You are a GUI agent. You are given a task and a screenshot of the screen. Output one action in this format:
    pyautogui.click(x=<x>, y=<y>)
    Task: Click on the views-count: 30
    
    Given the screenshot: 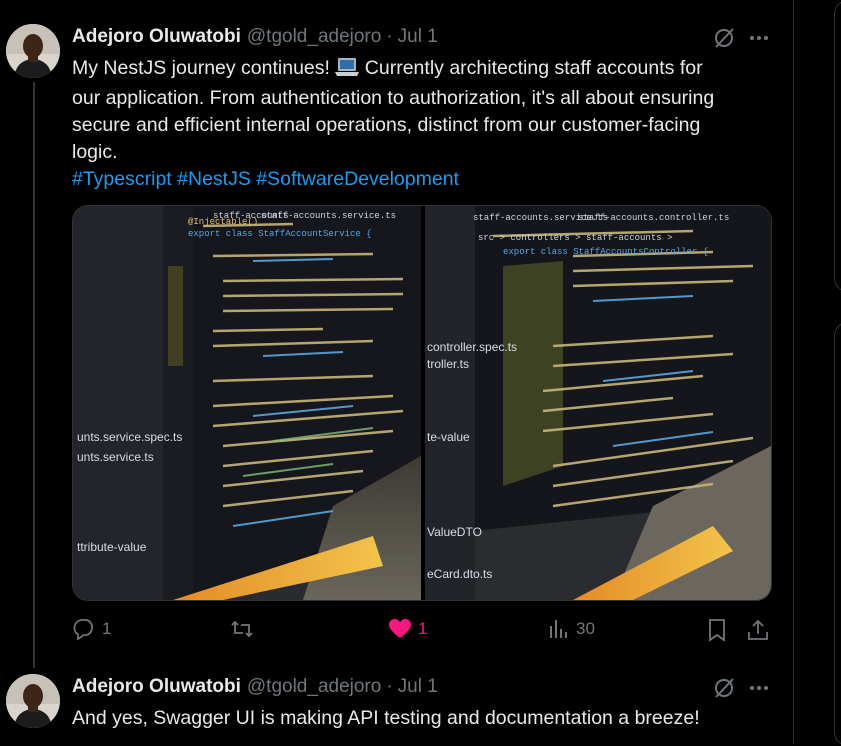 What is the action you would take?
    pyautogui.click(x=585, y=628)
    